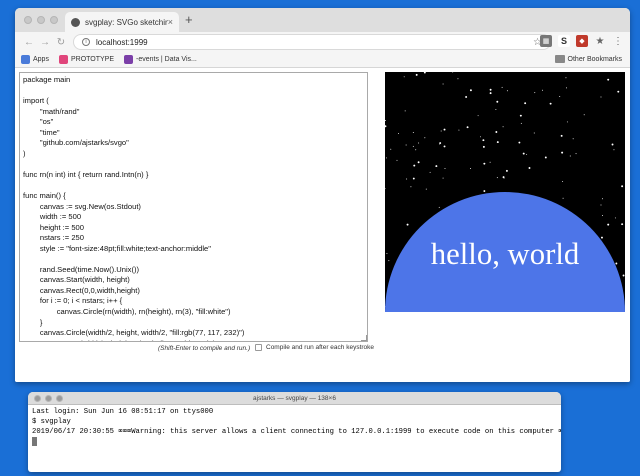 The height and width of the screenshot is (476, 640). What do you see at coordinates (170, 22) in the screenshot?
I see `tab-close-icon: ×` at bounding box center [170, 22].